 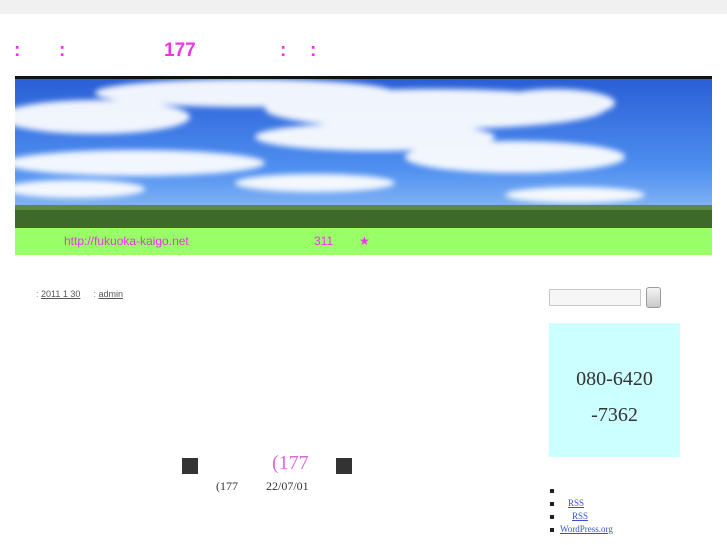 What do you see at coordinates (290, 463) in the screenshot?
I see `post-heading-text: (177` at bounding box center [290, 463].